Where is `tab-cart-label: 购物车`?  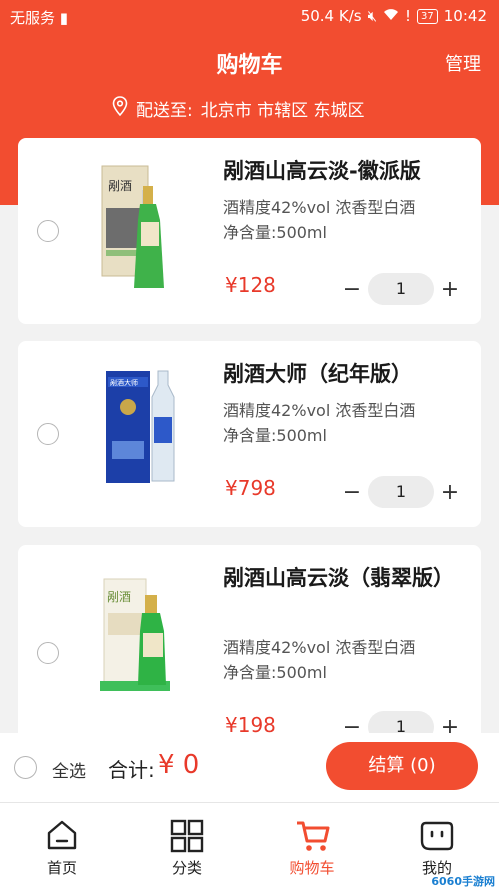 tab-cart-label: 购物车 is located at coordinates (312, 868).